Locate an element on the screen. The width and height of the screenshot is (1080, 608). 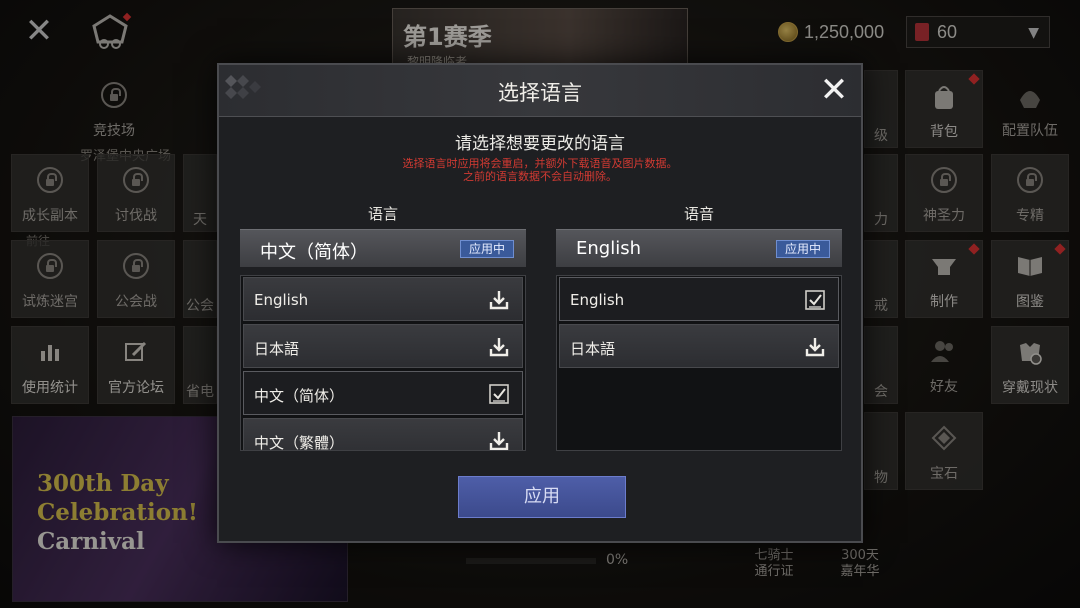
language-option-label: 中文（繁體） is located at coordinates (299, 442).